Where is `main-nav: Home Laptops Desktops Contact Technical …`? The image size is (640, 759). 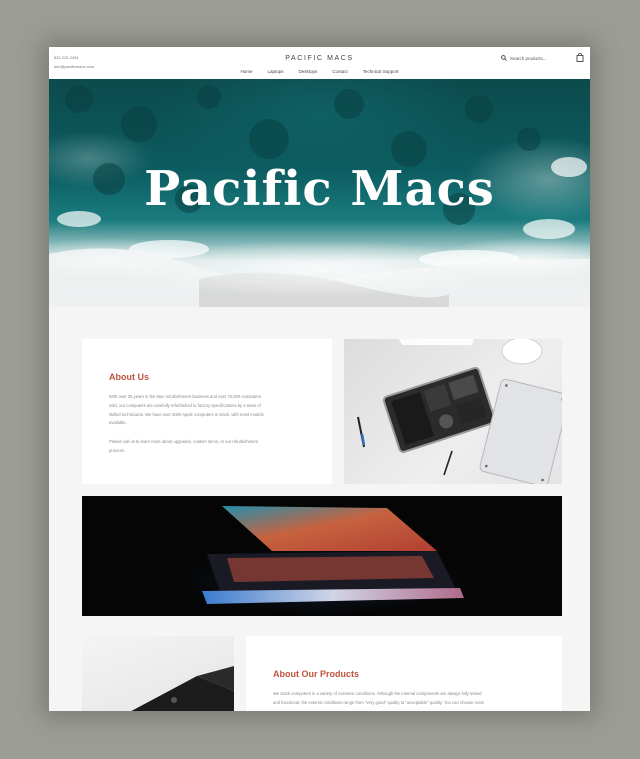
main-nav: Home Laptops Desktops Contact Technical … is located at coordinates (319, 71).